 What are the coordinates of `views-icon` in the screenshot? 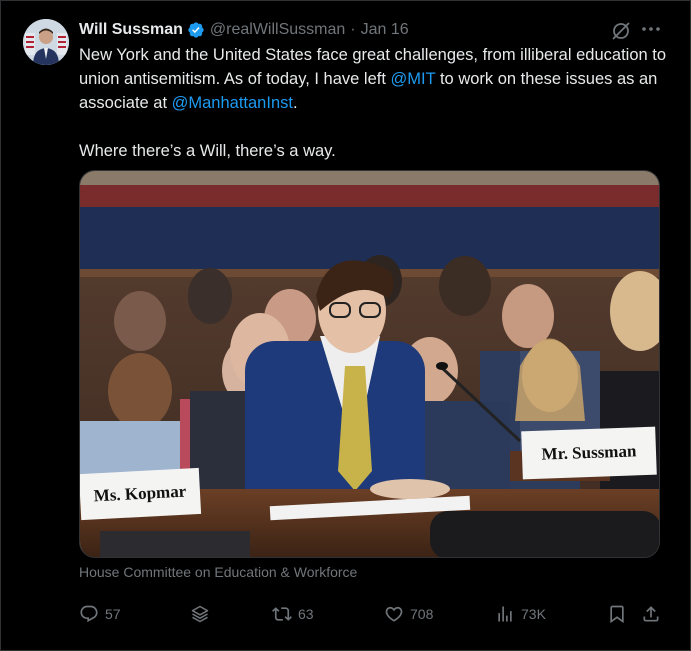 It's located at (505, 614).